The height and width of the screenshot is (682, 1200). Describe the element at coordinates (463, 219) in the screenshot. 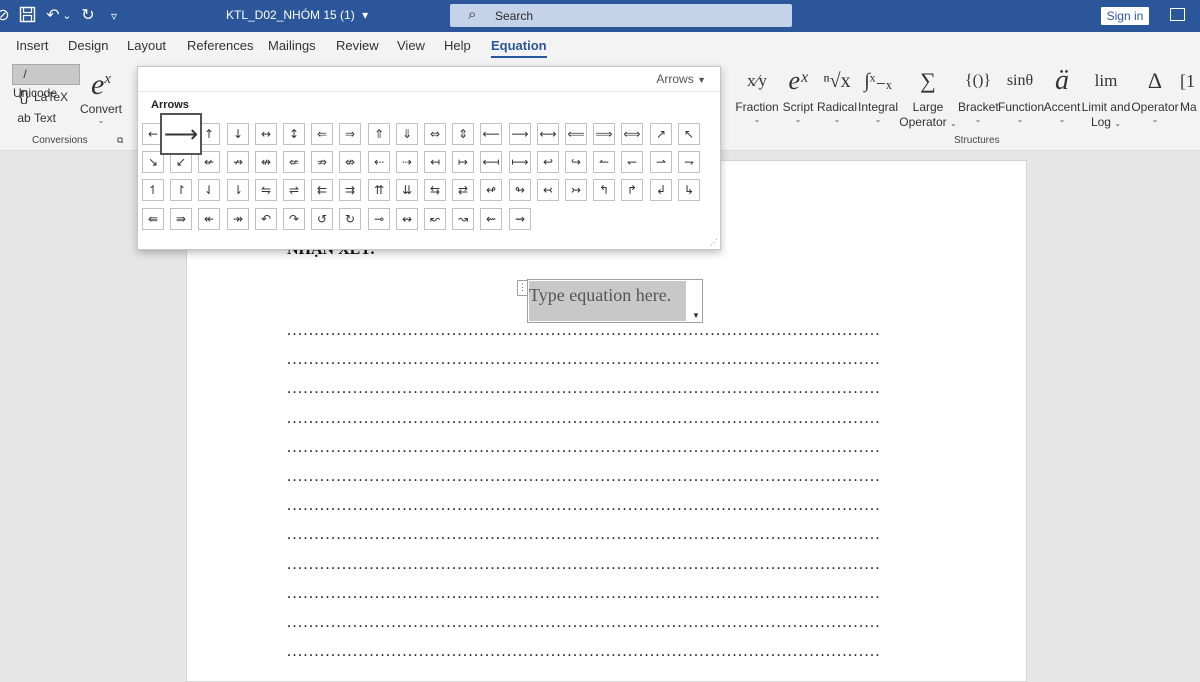

I see `symbol-button: ↝` at that location.